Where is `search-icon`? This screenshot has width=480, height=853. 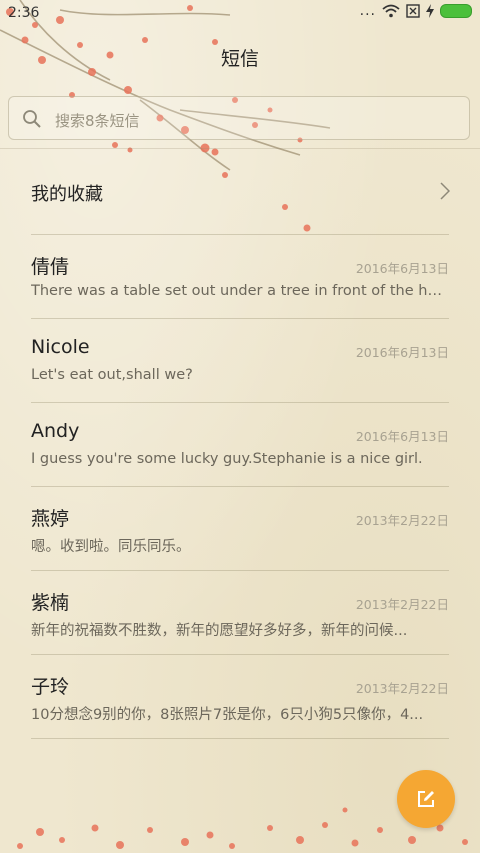 search-icon is located at coordinates (32, 119).